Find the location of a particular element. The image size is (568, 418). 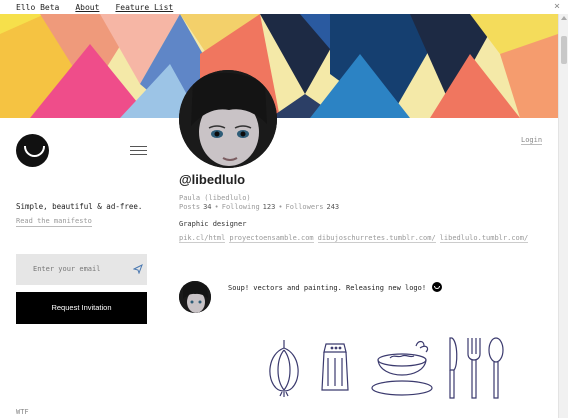

request-invitation-button: Request Invitation is located at coordinates (81, 308).